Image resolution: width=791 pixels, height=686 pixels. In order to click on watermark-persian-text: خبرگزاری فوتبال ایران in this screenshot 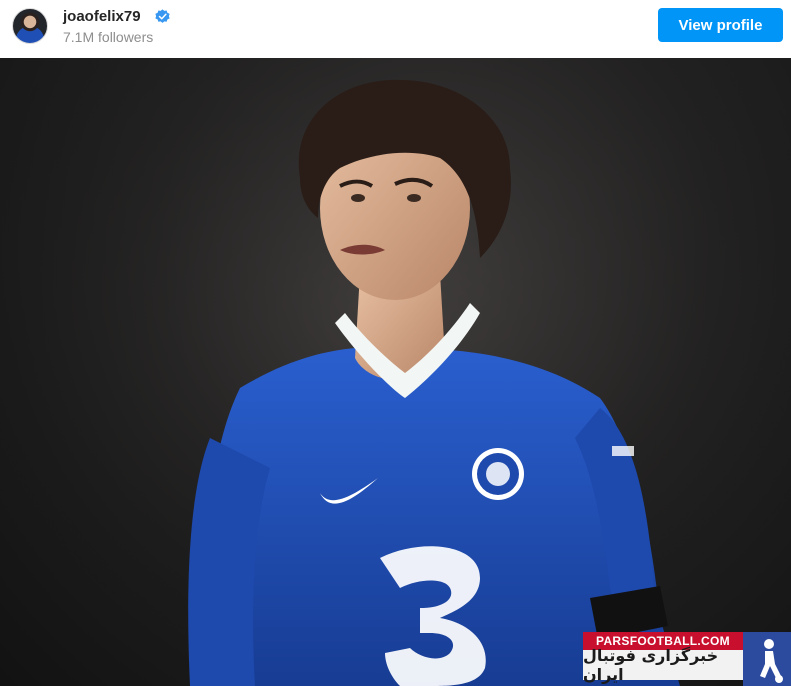, I will do `click(663, 665)`.